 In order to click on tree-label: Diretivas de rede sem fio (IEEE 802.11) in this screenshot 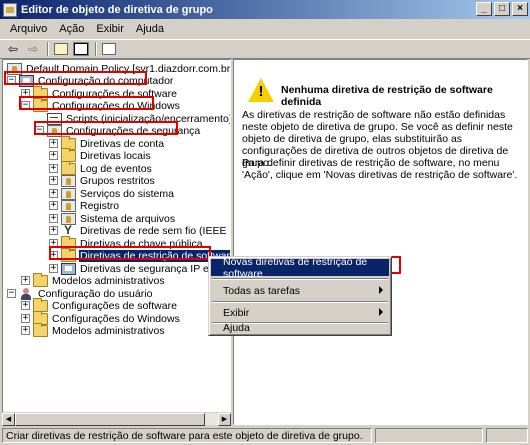, I will do `click(155, 230)`.